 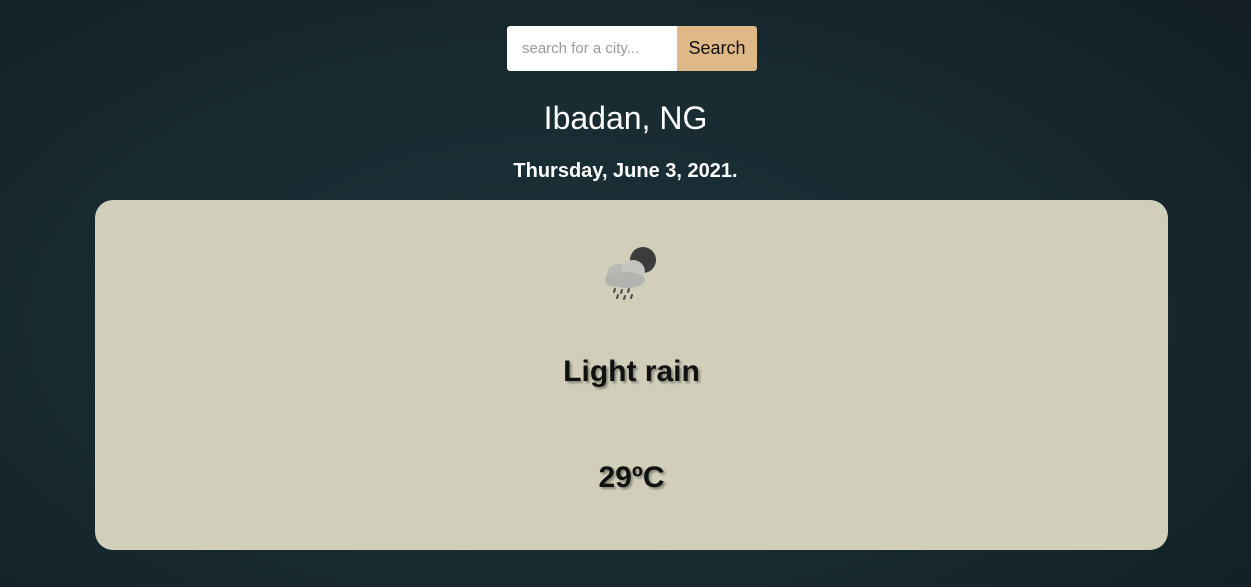 I want to click on night-light-rain-icon, so click(x=630, y=273).